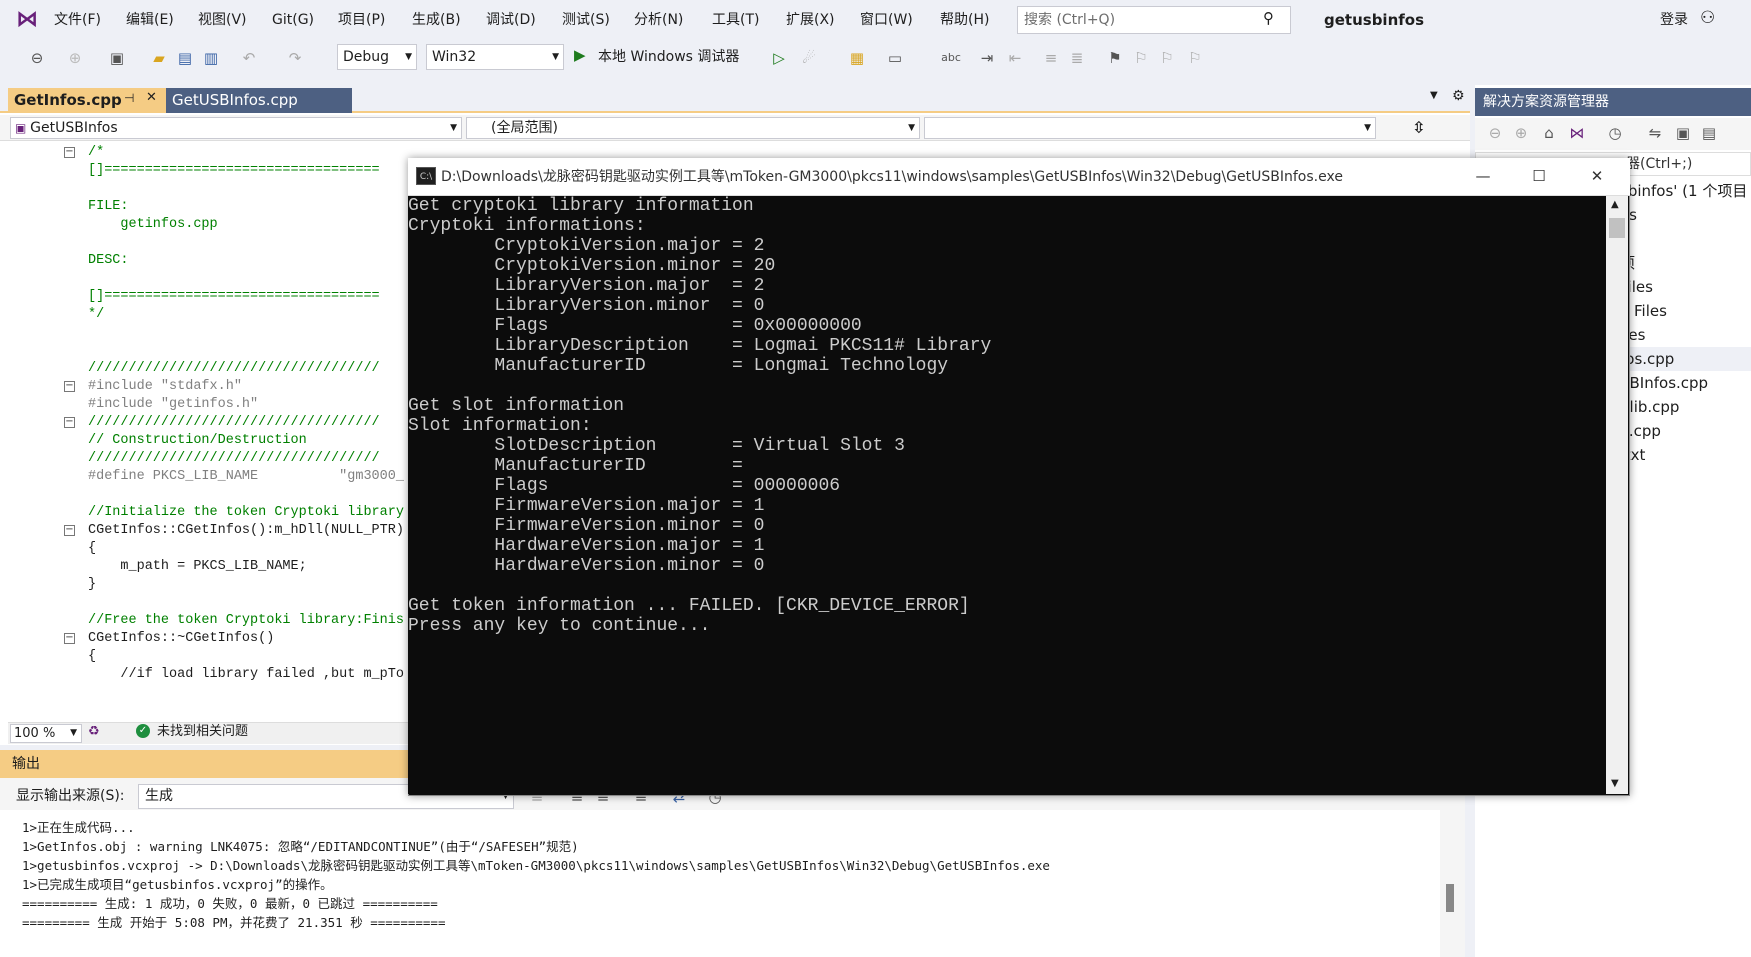 The height and width of the screenshot is (957, 1751). What do you see at coordinates (1154, 20) in the screenshot?
I see `search-input: 搜索 (Ctrl+Q)` at bounding box center [1154, 20].